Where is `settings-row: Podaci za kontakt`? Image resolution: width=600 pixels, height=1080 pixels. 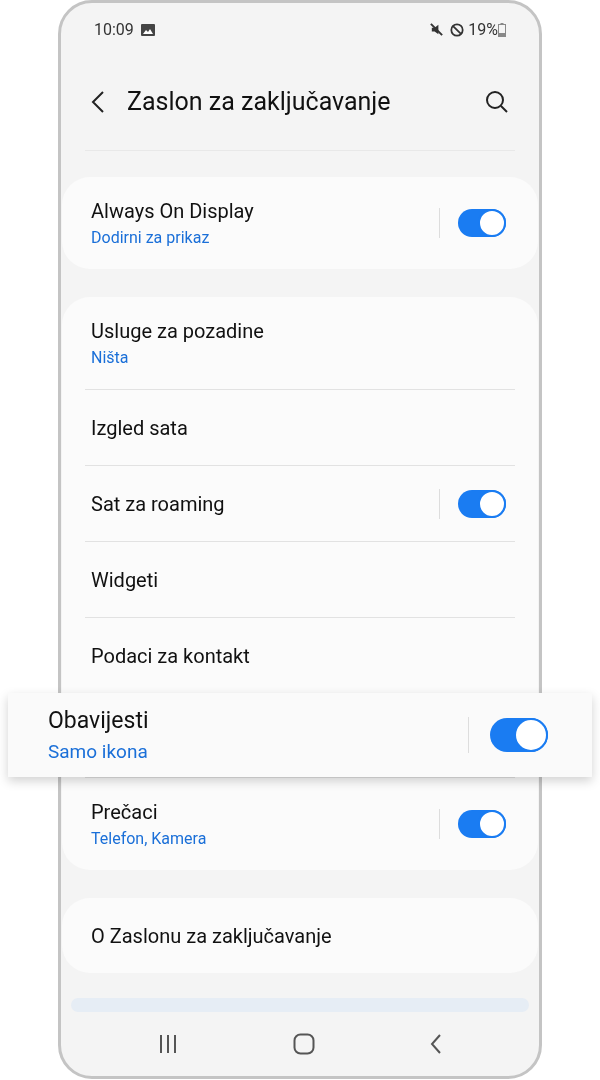
settings-row: Podaci za kontakt is located at coordinates (300, 655).